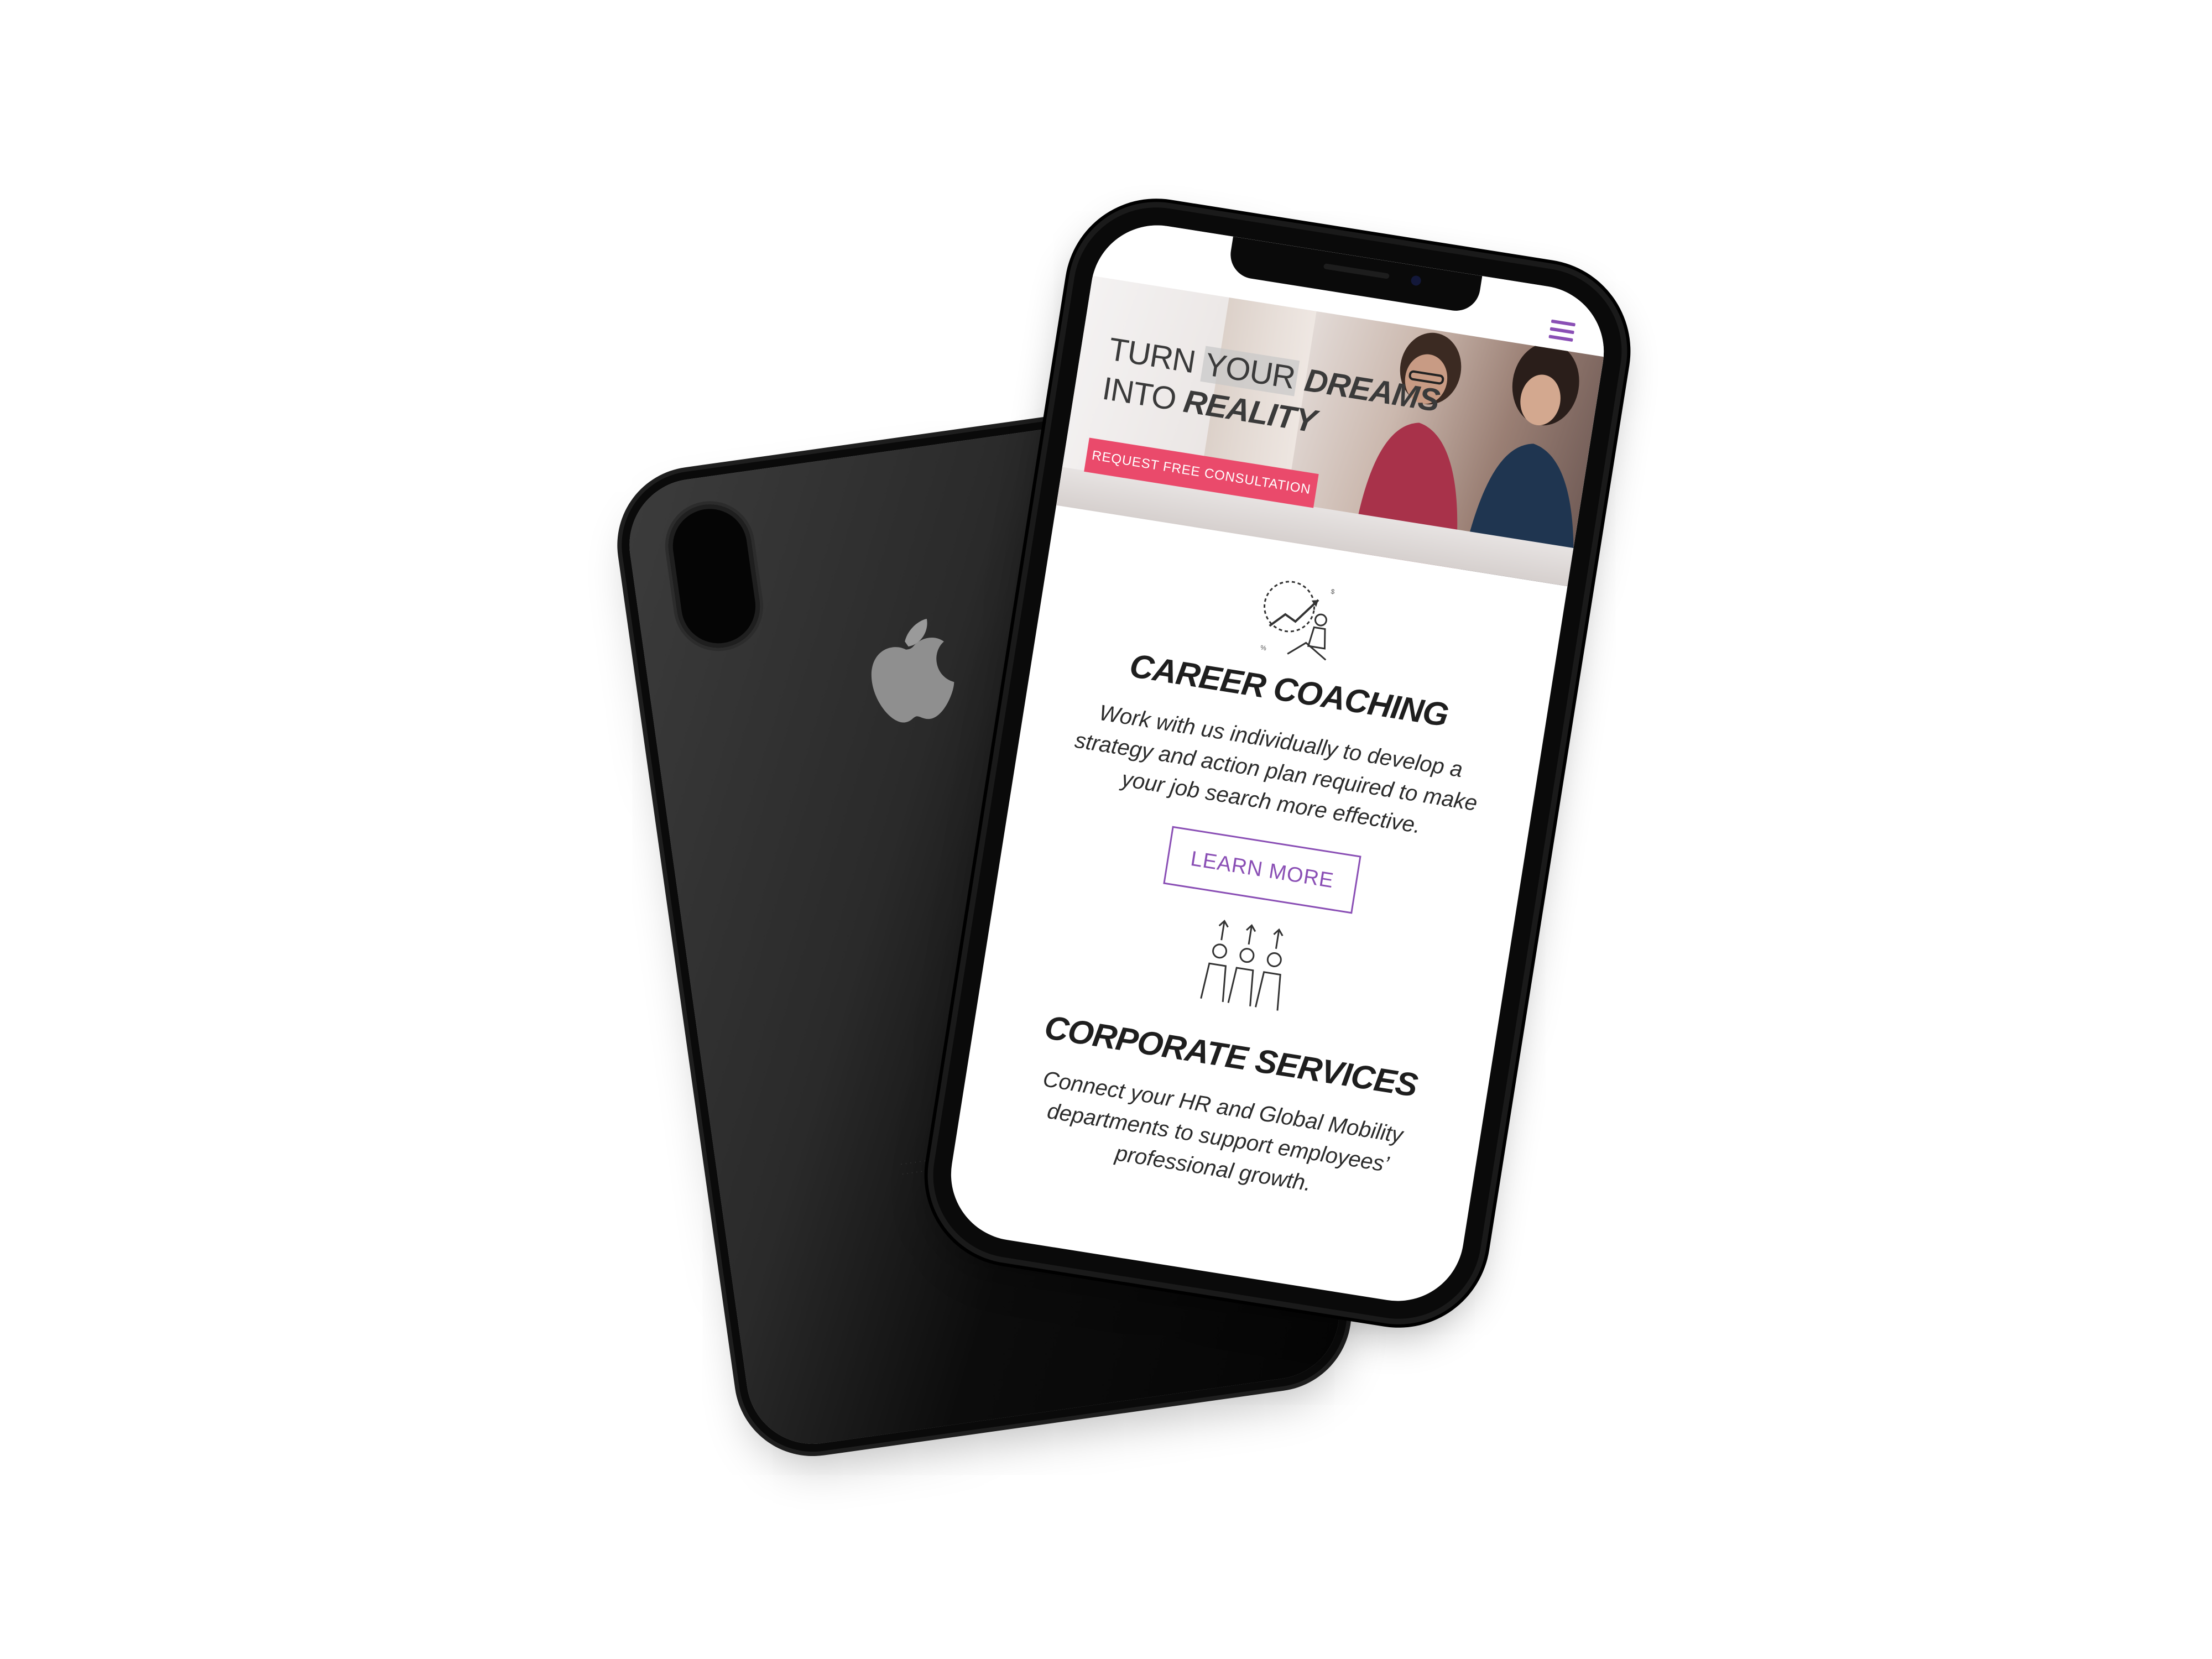 Image resolution: width=2212 pixels, height=1659 pixels. What do you see at coordinates (1416, 281) in the screenshot?
I see `front-camera` at bounding box center [1416, 281].